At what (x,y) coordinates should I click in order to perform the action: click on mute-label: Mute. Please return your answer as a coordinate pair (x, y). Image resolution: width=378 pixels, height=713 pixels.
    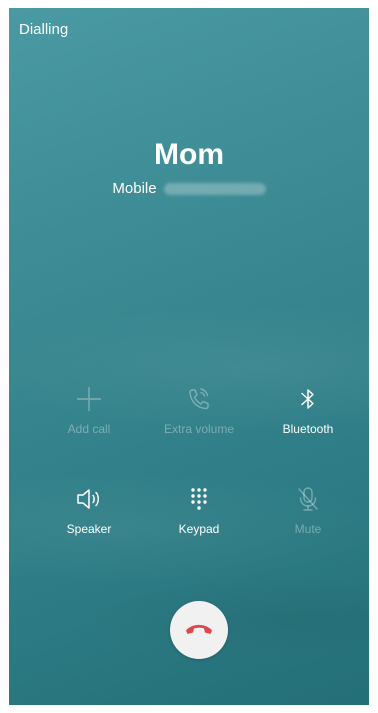
    Looking at the image, I should click on (308, 529).